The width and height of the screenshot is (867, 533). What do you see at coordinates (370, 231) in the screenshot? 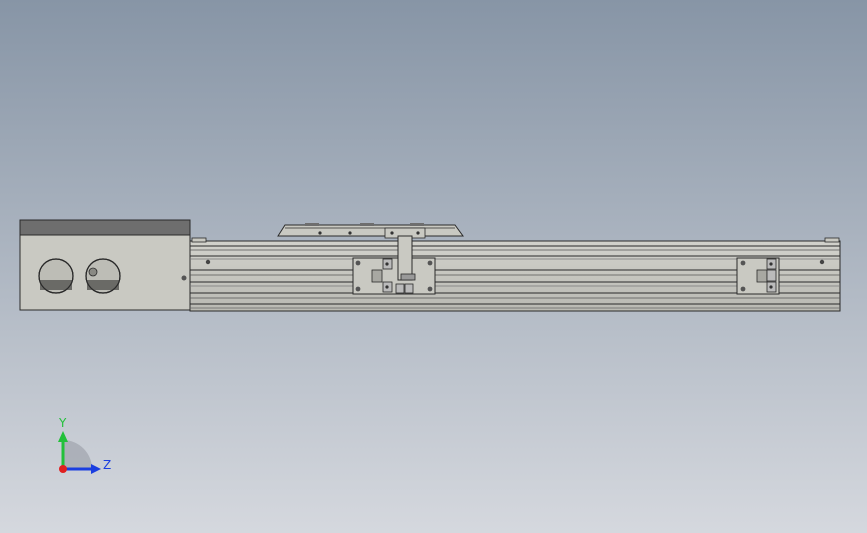
I see `carriage-top-plate` at bounding box center [370, 231].